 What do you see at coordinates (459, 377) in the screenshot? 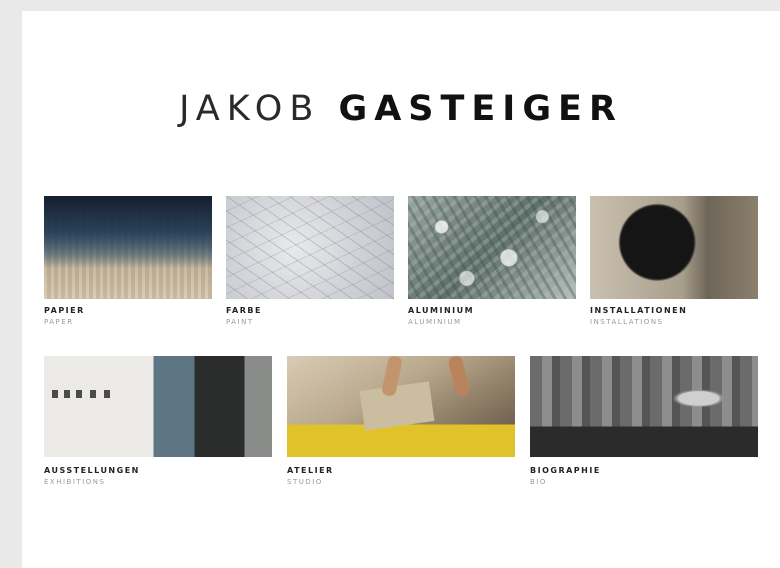
I see `arm-right` at bounding box center [459, 377].